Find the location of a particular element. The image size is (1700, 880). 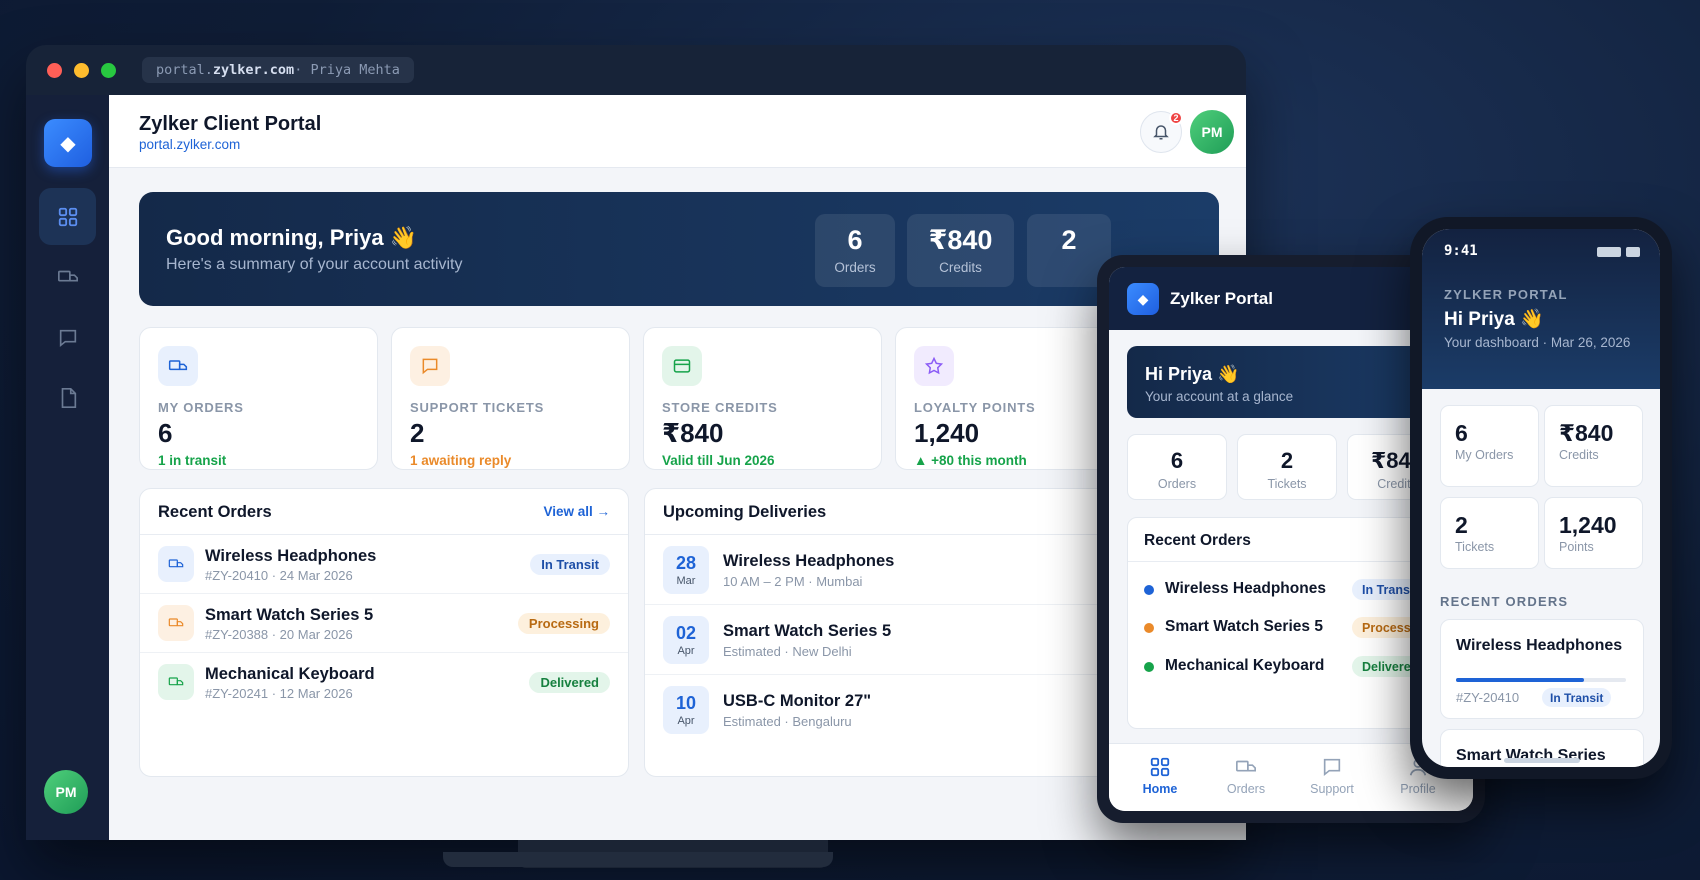

bell-icon is located at coordinates (1161, 132).